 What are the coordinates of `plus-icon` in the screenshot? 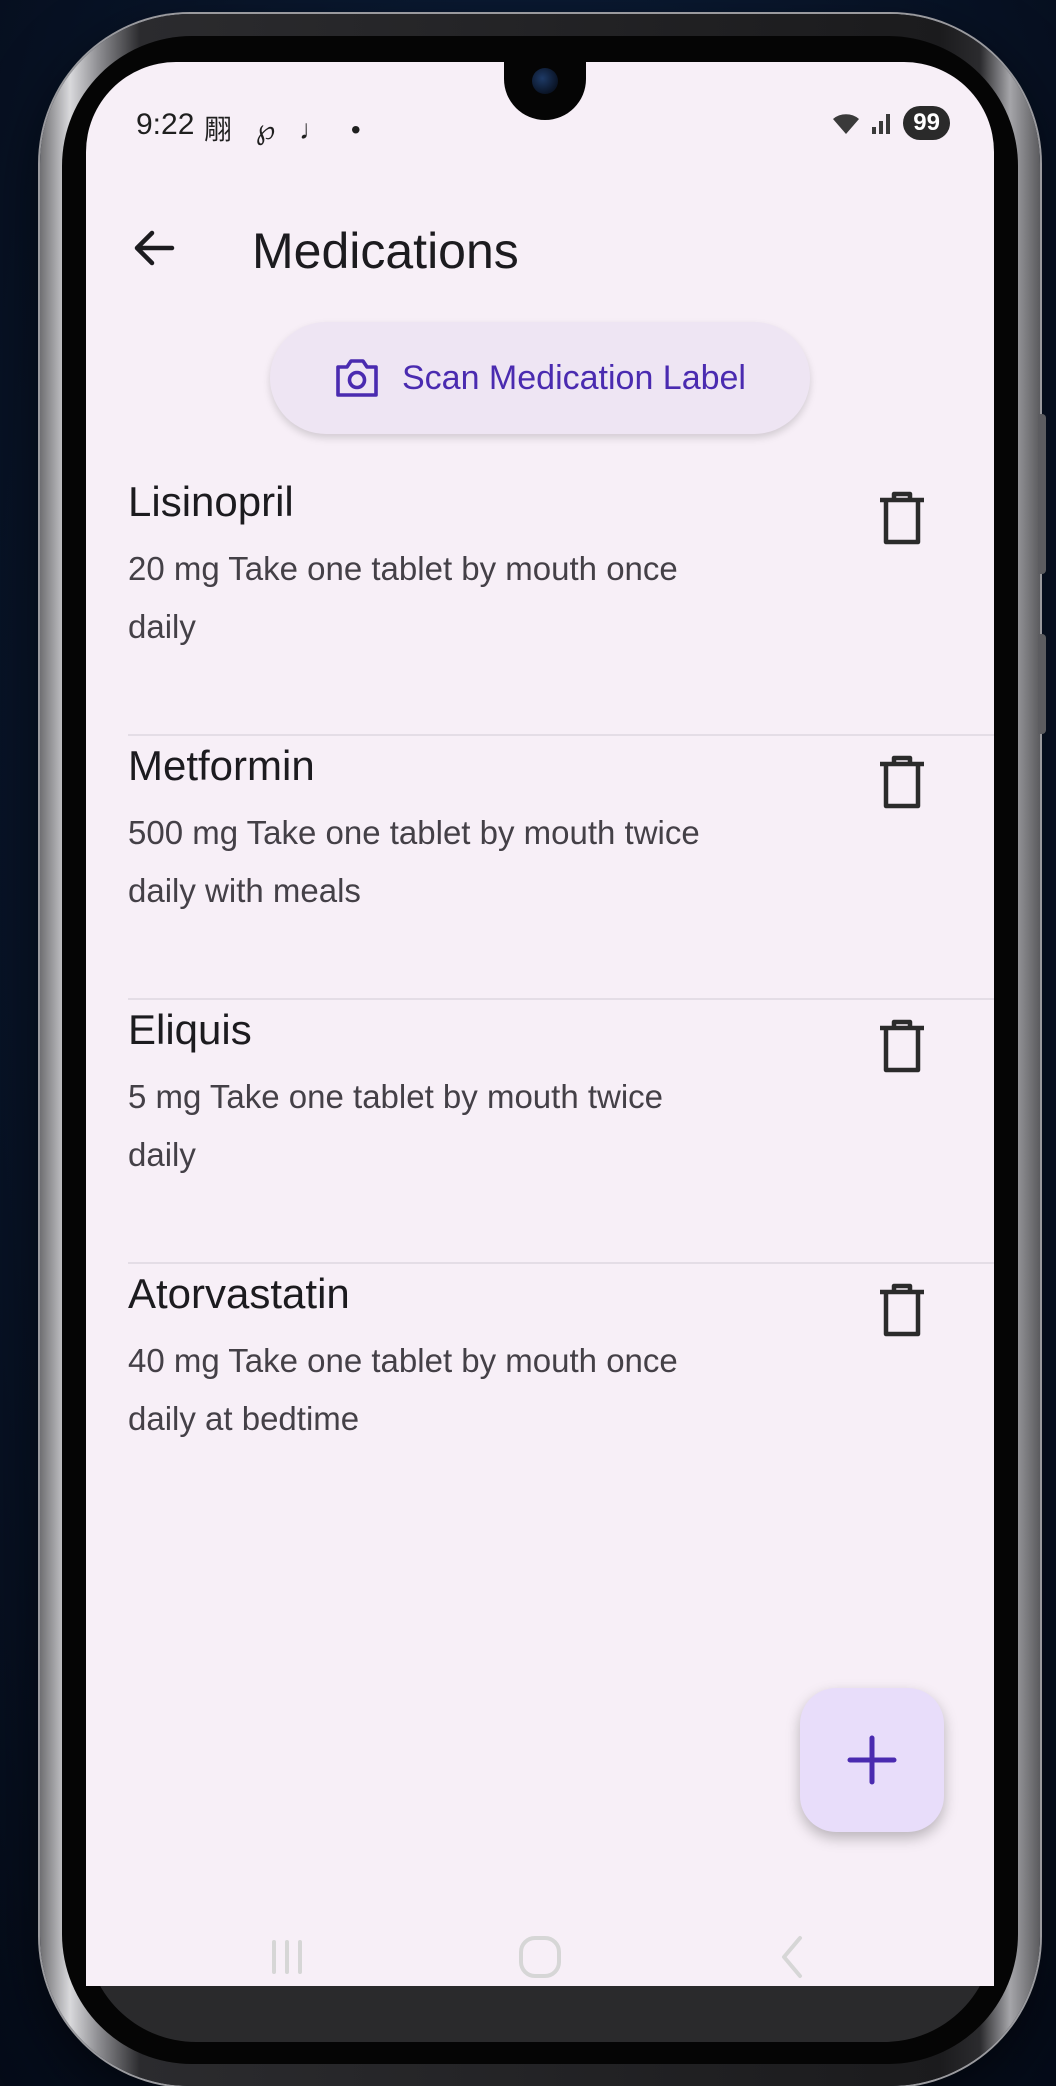 It's located at (872, 1760).